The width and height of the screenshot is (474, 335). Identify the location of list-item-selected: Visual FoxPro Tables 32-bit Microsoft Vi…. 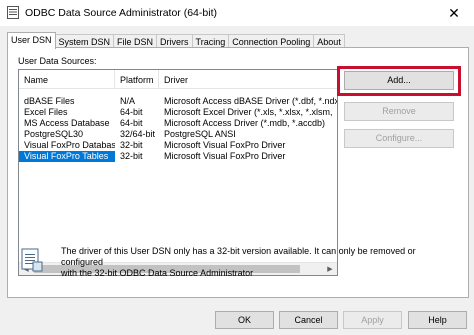
(178, 156).